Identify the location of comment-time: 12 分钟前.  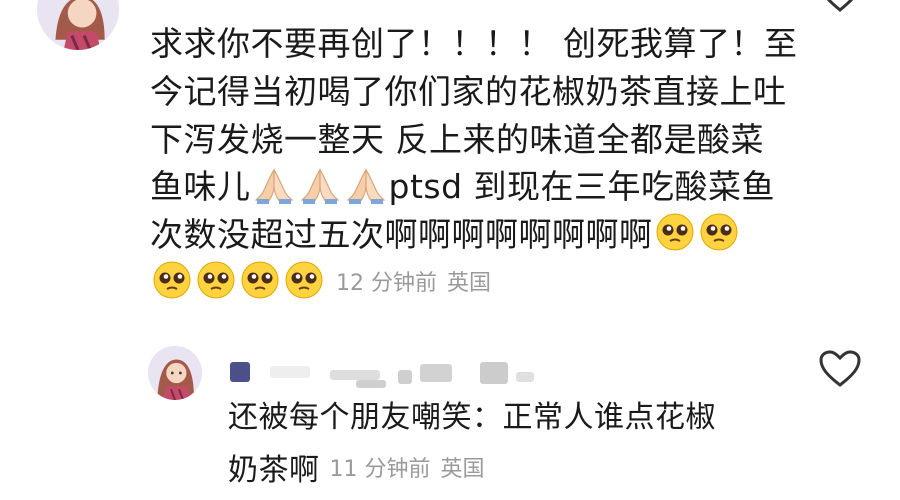
(386, 283).